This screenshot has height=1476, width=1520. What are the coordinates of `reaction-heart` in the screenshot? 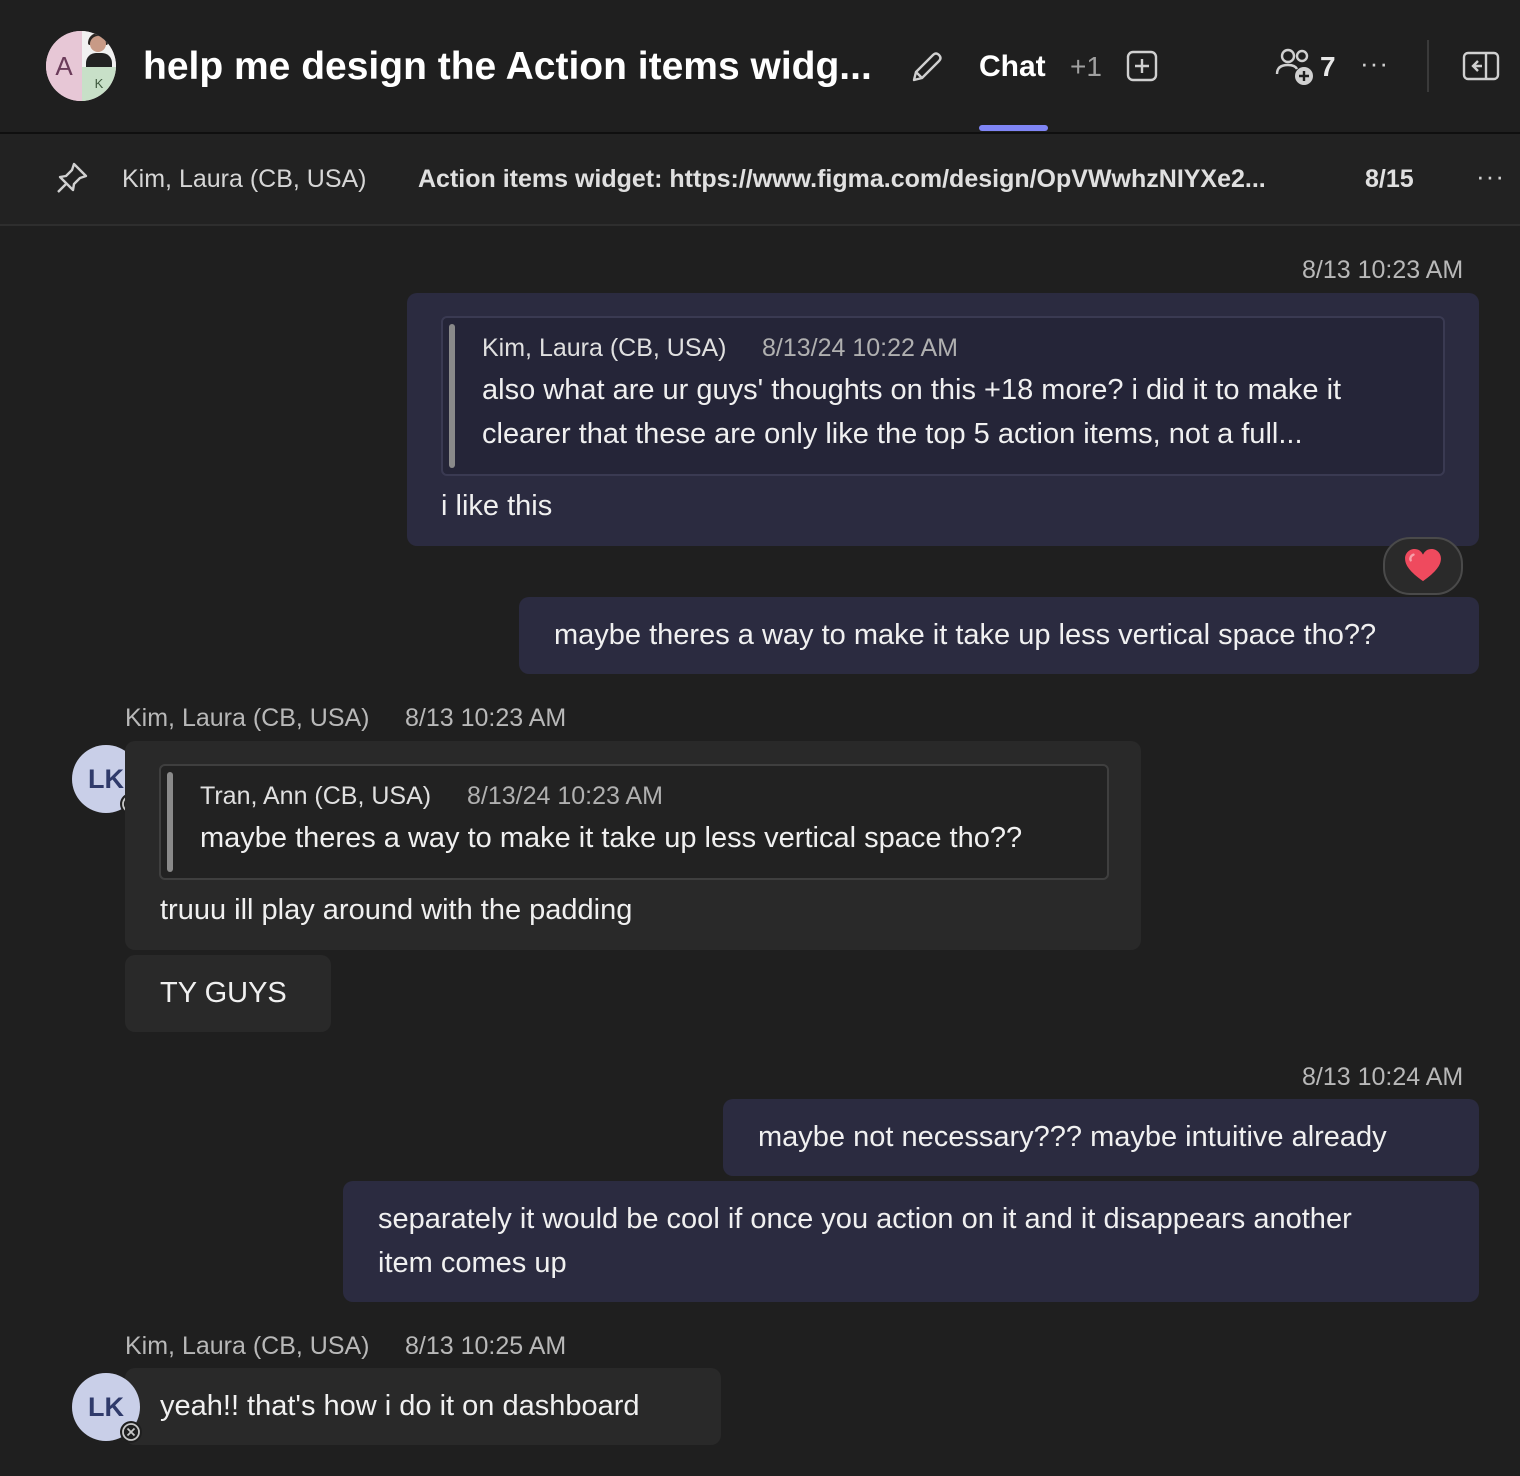 It's located at (1423, 566).